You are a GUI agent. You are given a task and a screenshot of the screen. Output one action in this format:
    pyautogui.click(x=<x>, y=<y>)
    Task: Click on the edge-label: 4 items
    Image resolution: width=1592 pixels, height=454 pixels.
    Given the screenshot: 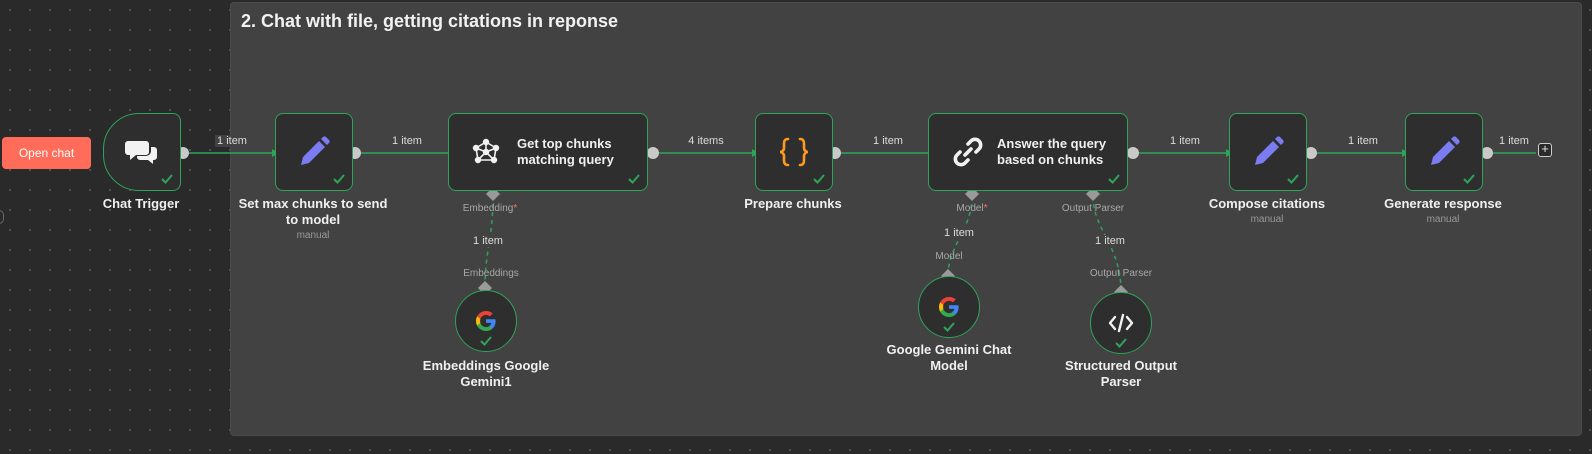 What is the action you would take?
    pyautogui.click(x=706, y=141)
    